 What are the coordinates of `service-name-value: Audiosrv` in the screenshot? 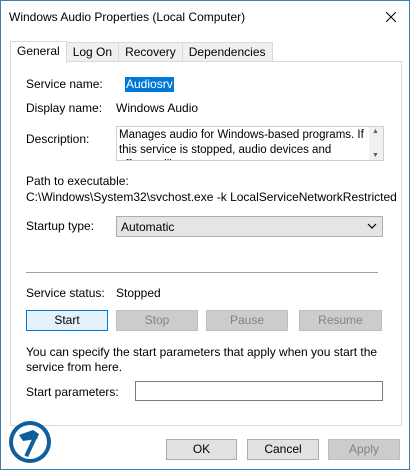 It's located at (149, 84).